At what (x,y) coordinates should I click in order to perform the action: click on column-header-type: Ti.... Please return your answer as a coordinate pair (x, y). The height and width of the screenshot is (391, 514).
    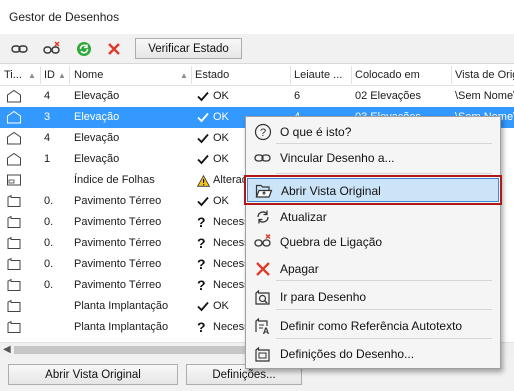
    Looking at the image, I should click on (13, 75).